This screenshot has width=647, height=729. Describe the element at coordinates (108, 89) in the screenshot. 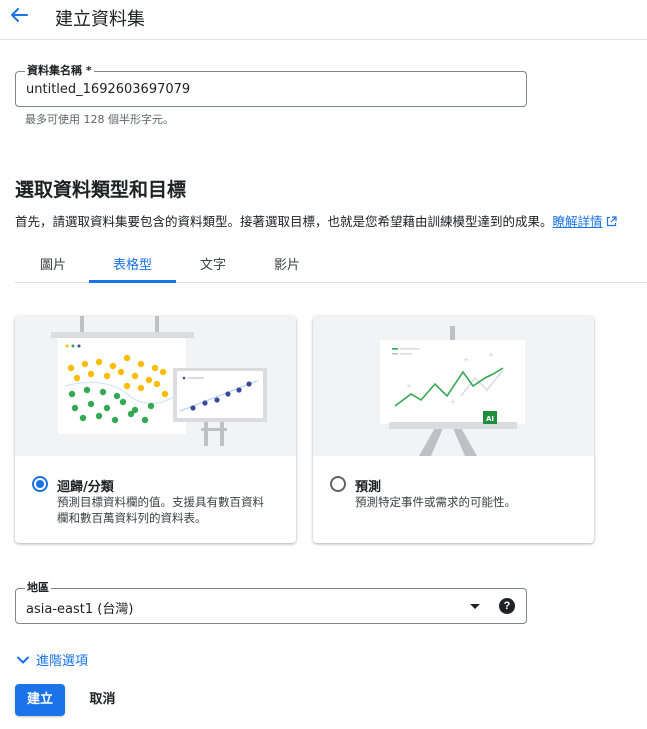

I see `dataset-name-input: untitled_1692603697079` at that location.